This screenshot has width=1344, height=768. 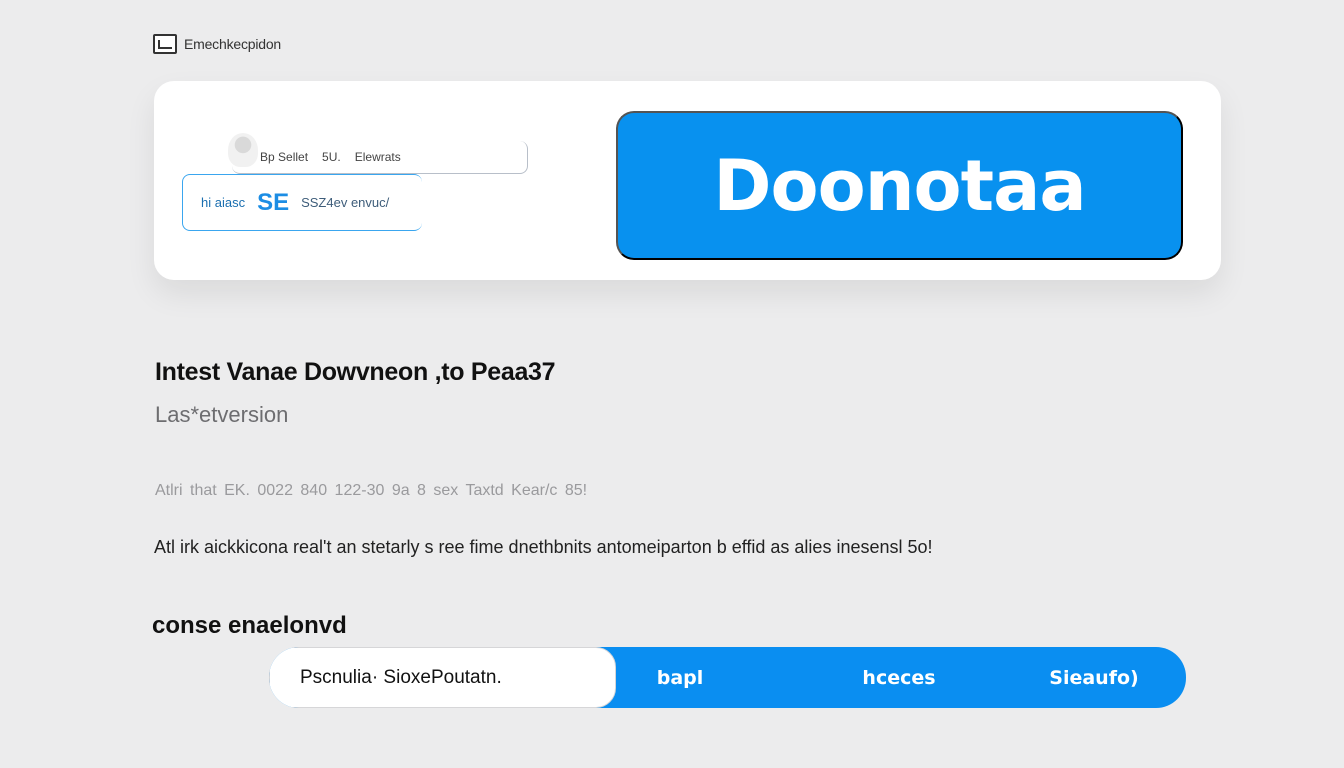 I want to click on hero-top-row-item: Bp Sellet, so click(x=284, y=157).